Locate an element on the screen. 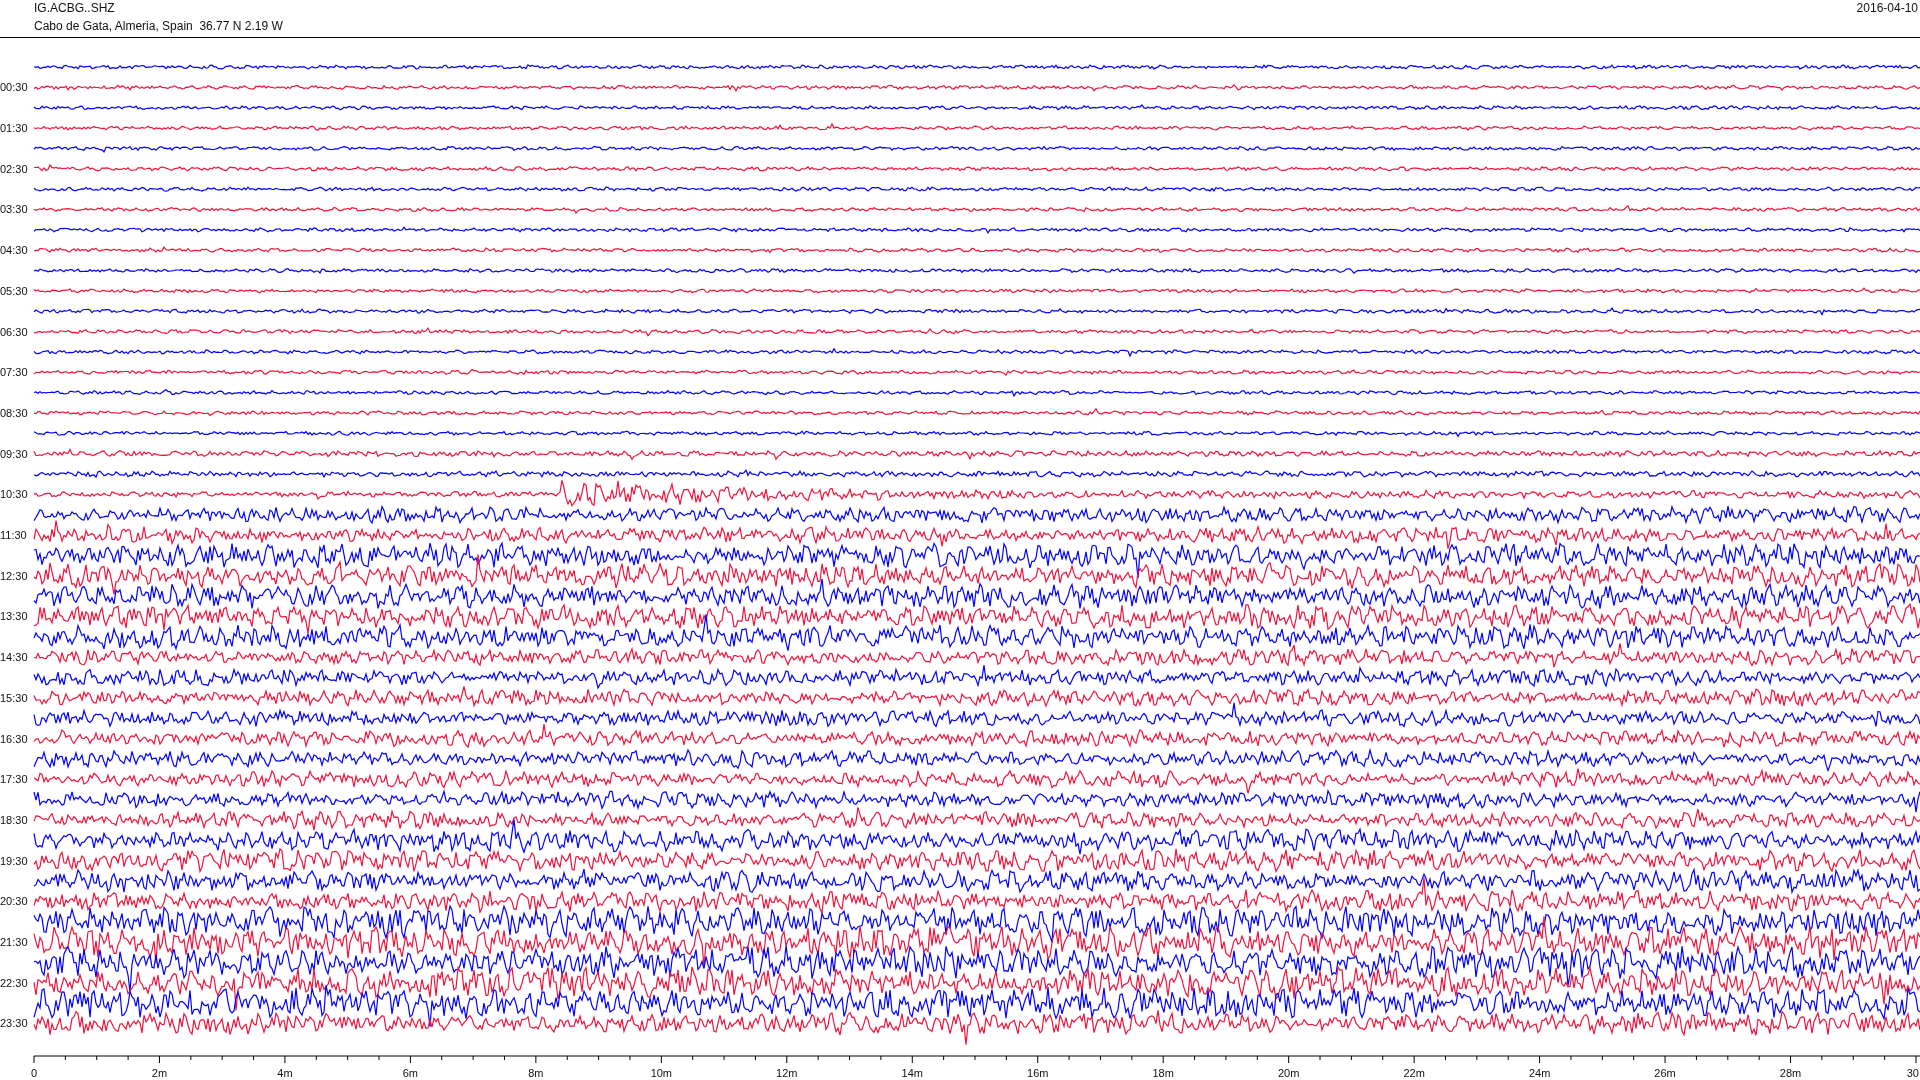  hour-label: 00:30 is located at coordinates (14, 87).